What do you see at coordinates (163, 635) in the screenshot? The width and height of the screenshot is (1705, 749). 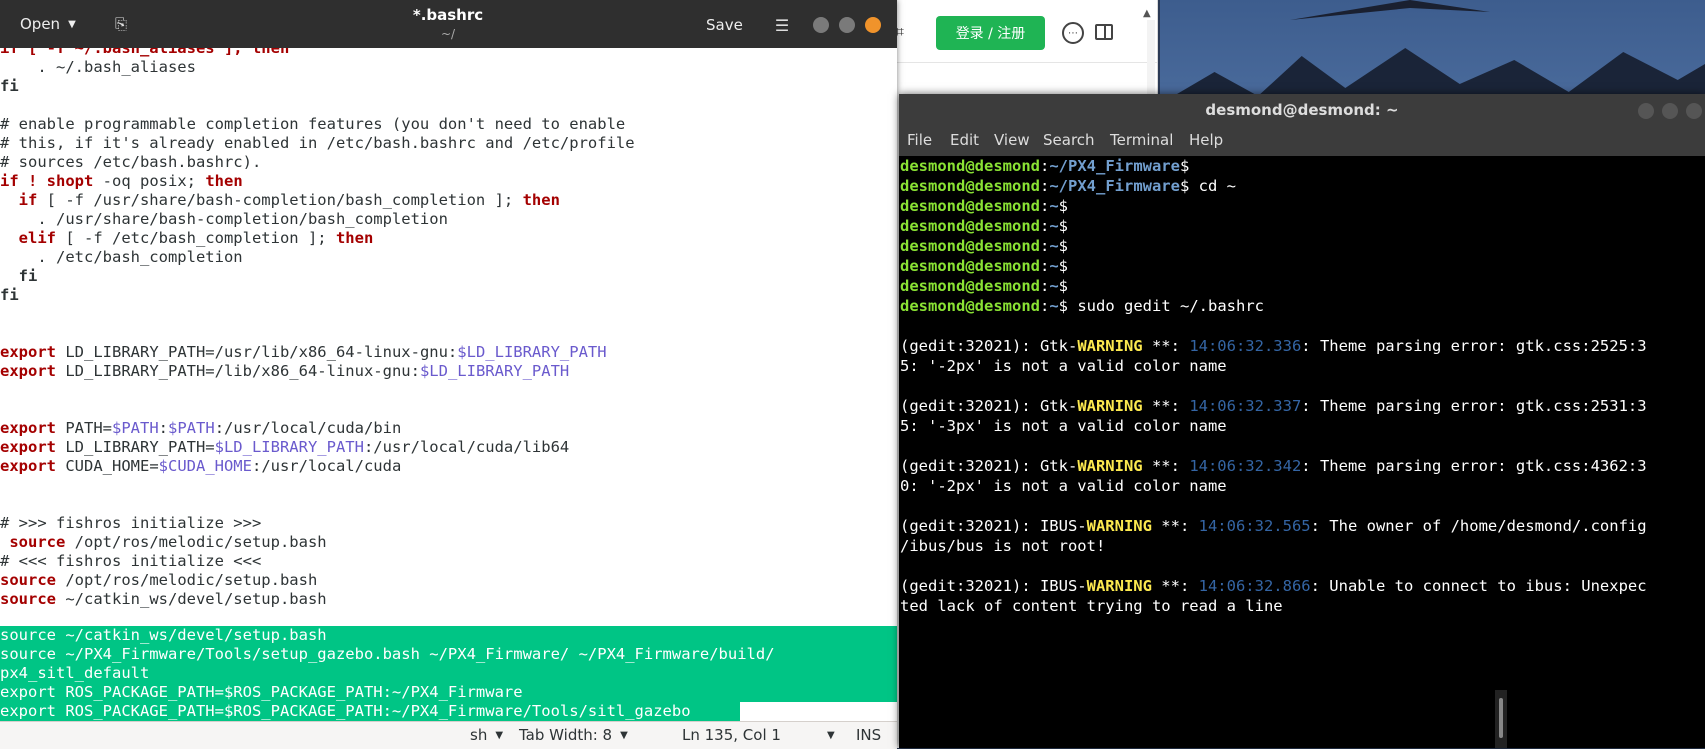 I see `selected-code-line: source ~/catkin_ws/devel/setup.bash` at bounding box center [163, 635].